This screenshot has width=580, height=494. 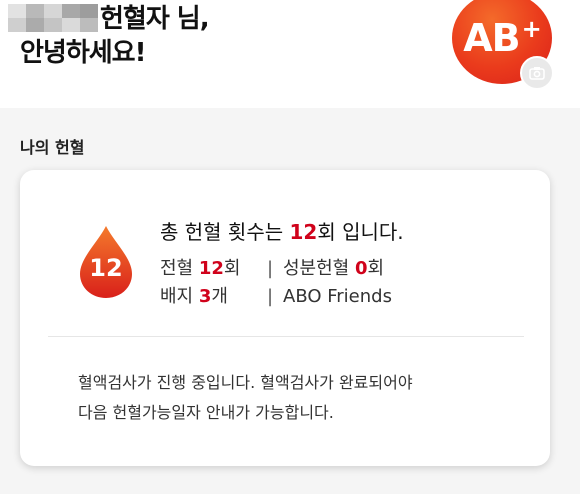 I want to click on whole-blood-stat: 전혈 12회, so click(x=200, y=268).